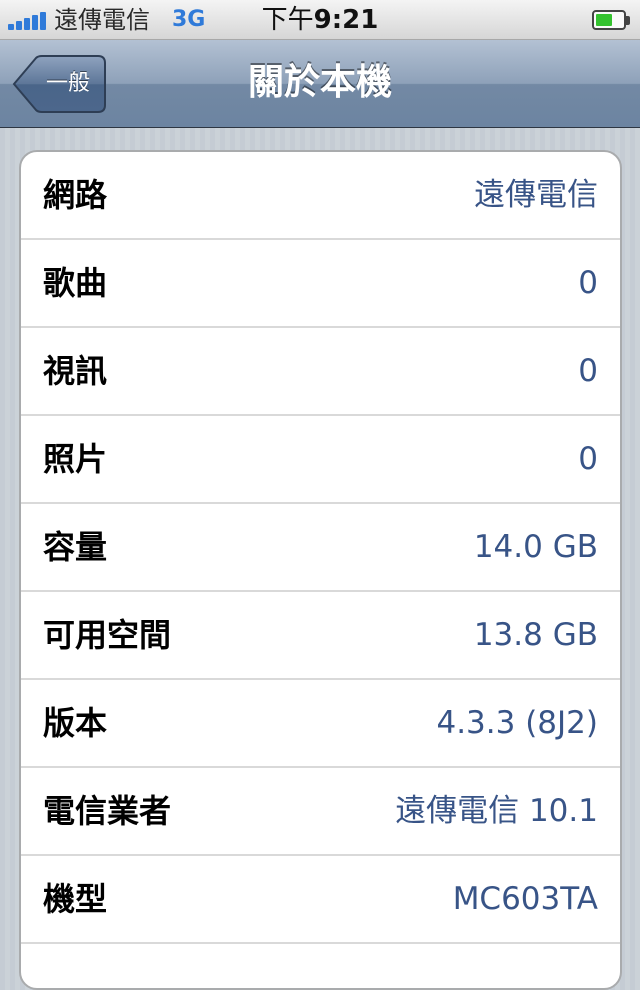  I want to click on row-value: 4.3.3 (8J2), so click(517, 723).